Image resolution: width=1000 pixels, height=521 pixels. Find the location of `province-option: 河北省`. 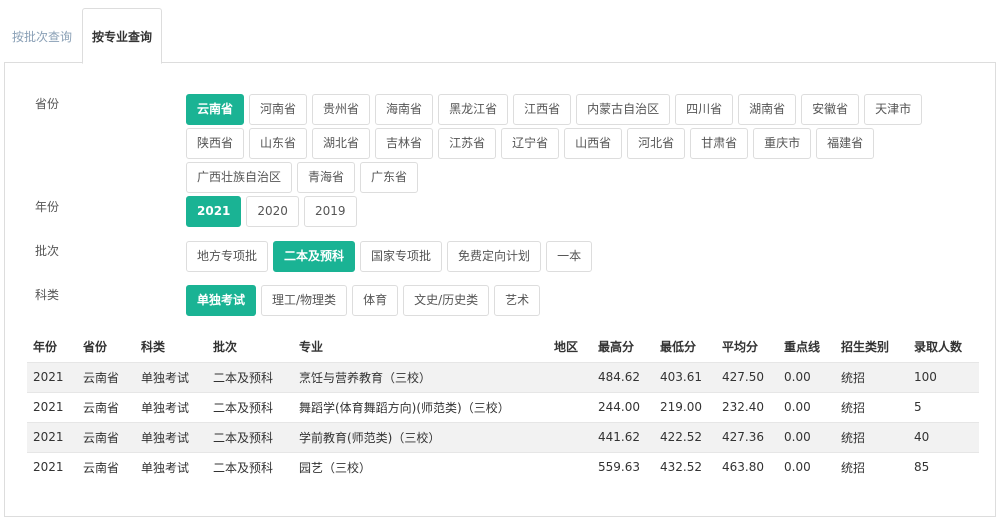

province-option: 河北省 is located at coordinates (656, 143).